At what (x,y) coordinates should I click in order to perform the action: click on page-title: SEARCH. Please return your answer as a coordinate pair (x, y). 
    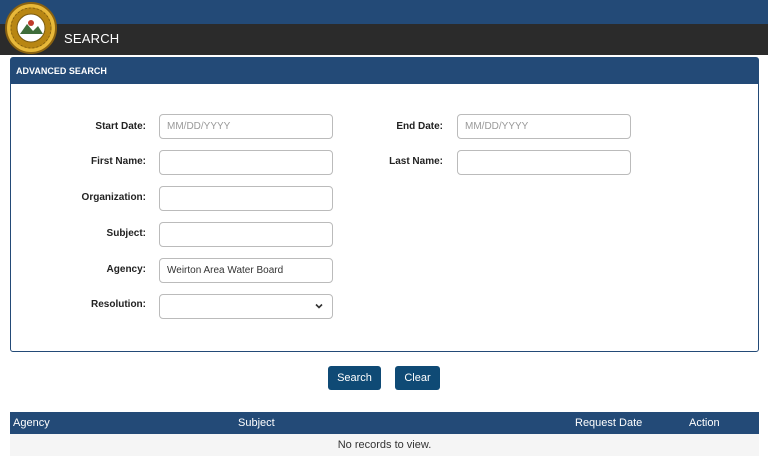
    Looking at the image, I should click on (92, 38).